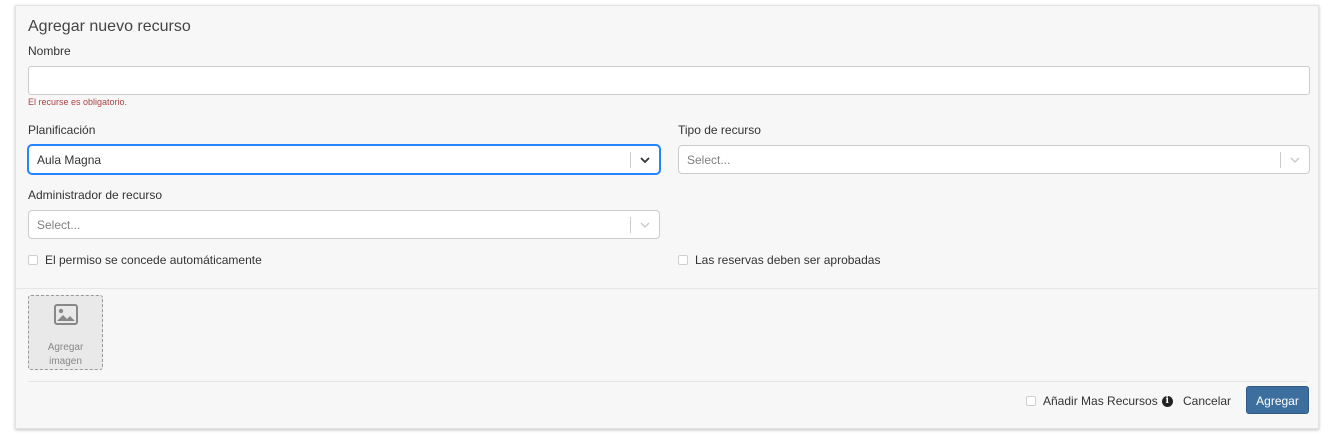  Describe the element at coordinates (109, 26) in the screenshot. I see `form-title: Agregar nuevo recurso` at that location.